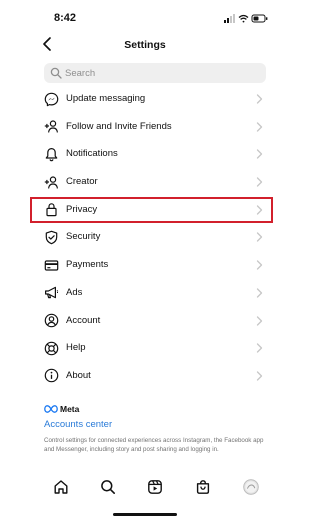 The image size is (320, 521). I want to click on menu-item-label: Ads, so click(74, 292).